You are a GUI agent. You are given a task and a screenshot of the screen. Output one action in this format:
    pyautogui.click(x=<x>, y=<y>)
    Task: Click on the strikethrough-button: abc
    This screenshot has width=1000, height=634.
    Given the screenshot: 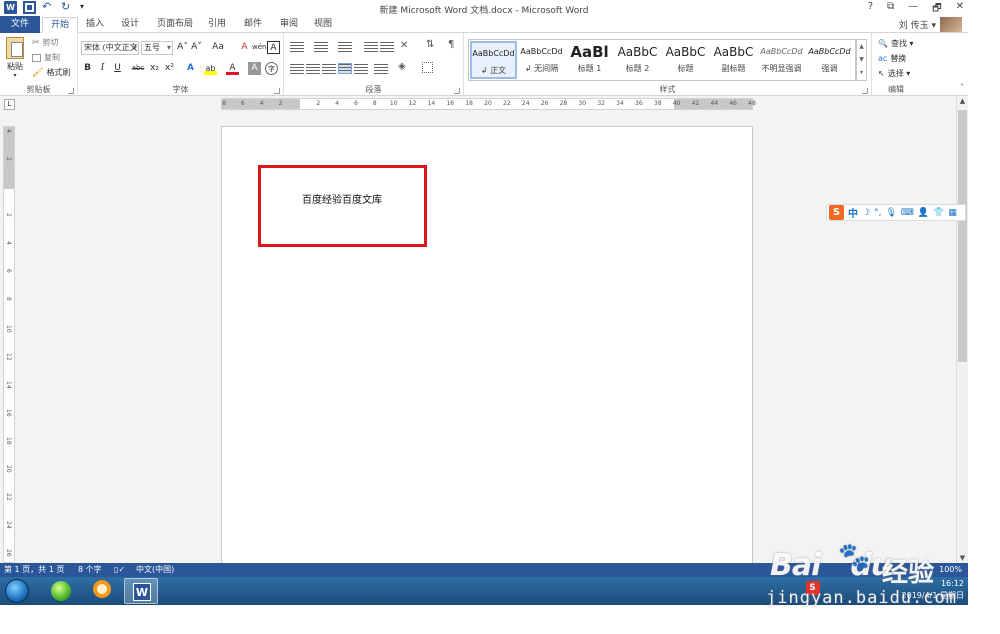 What is the action you would take?
    pyautogui.click(x=138, y=68)
    